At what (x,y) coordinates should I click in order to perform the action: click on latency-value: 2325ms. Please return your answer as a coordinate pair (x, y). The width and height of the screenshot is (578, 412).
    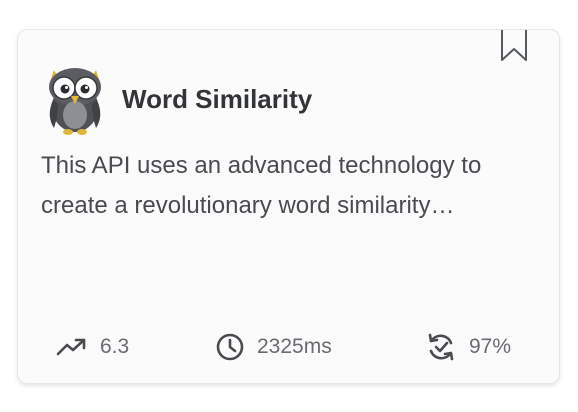
    Looking at the image, I should click on (294, 346).